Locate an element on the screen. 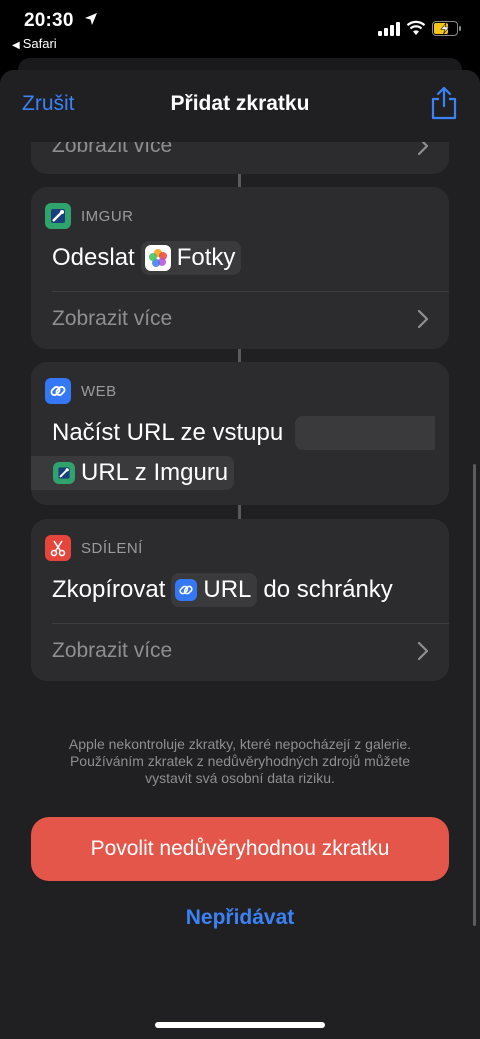 The height and width of the screenshot is (1039, 480). battery-charging-icon is located at coordinates (446, 28).